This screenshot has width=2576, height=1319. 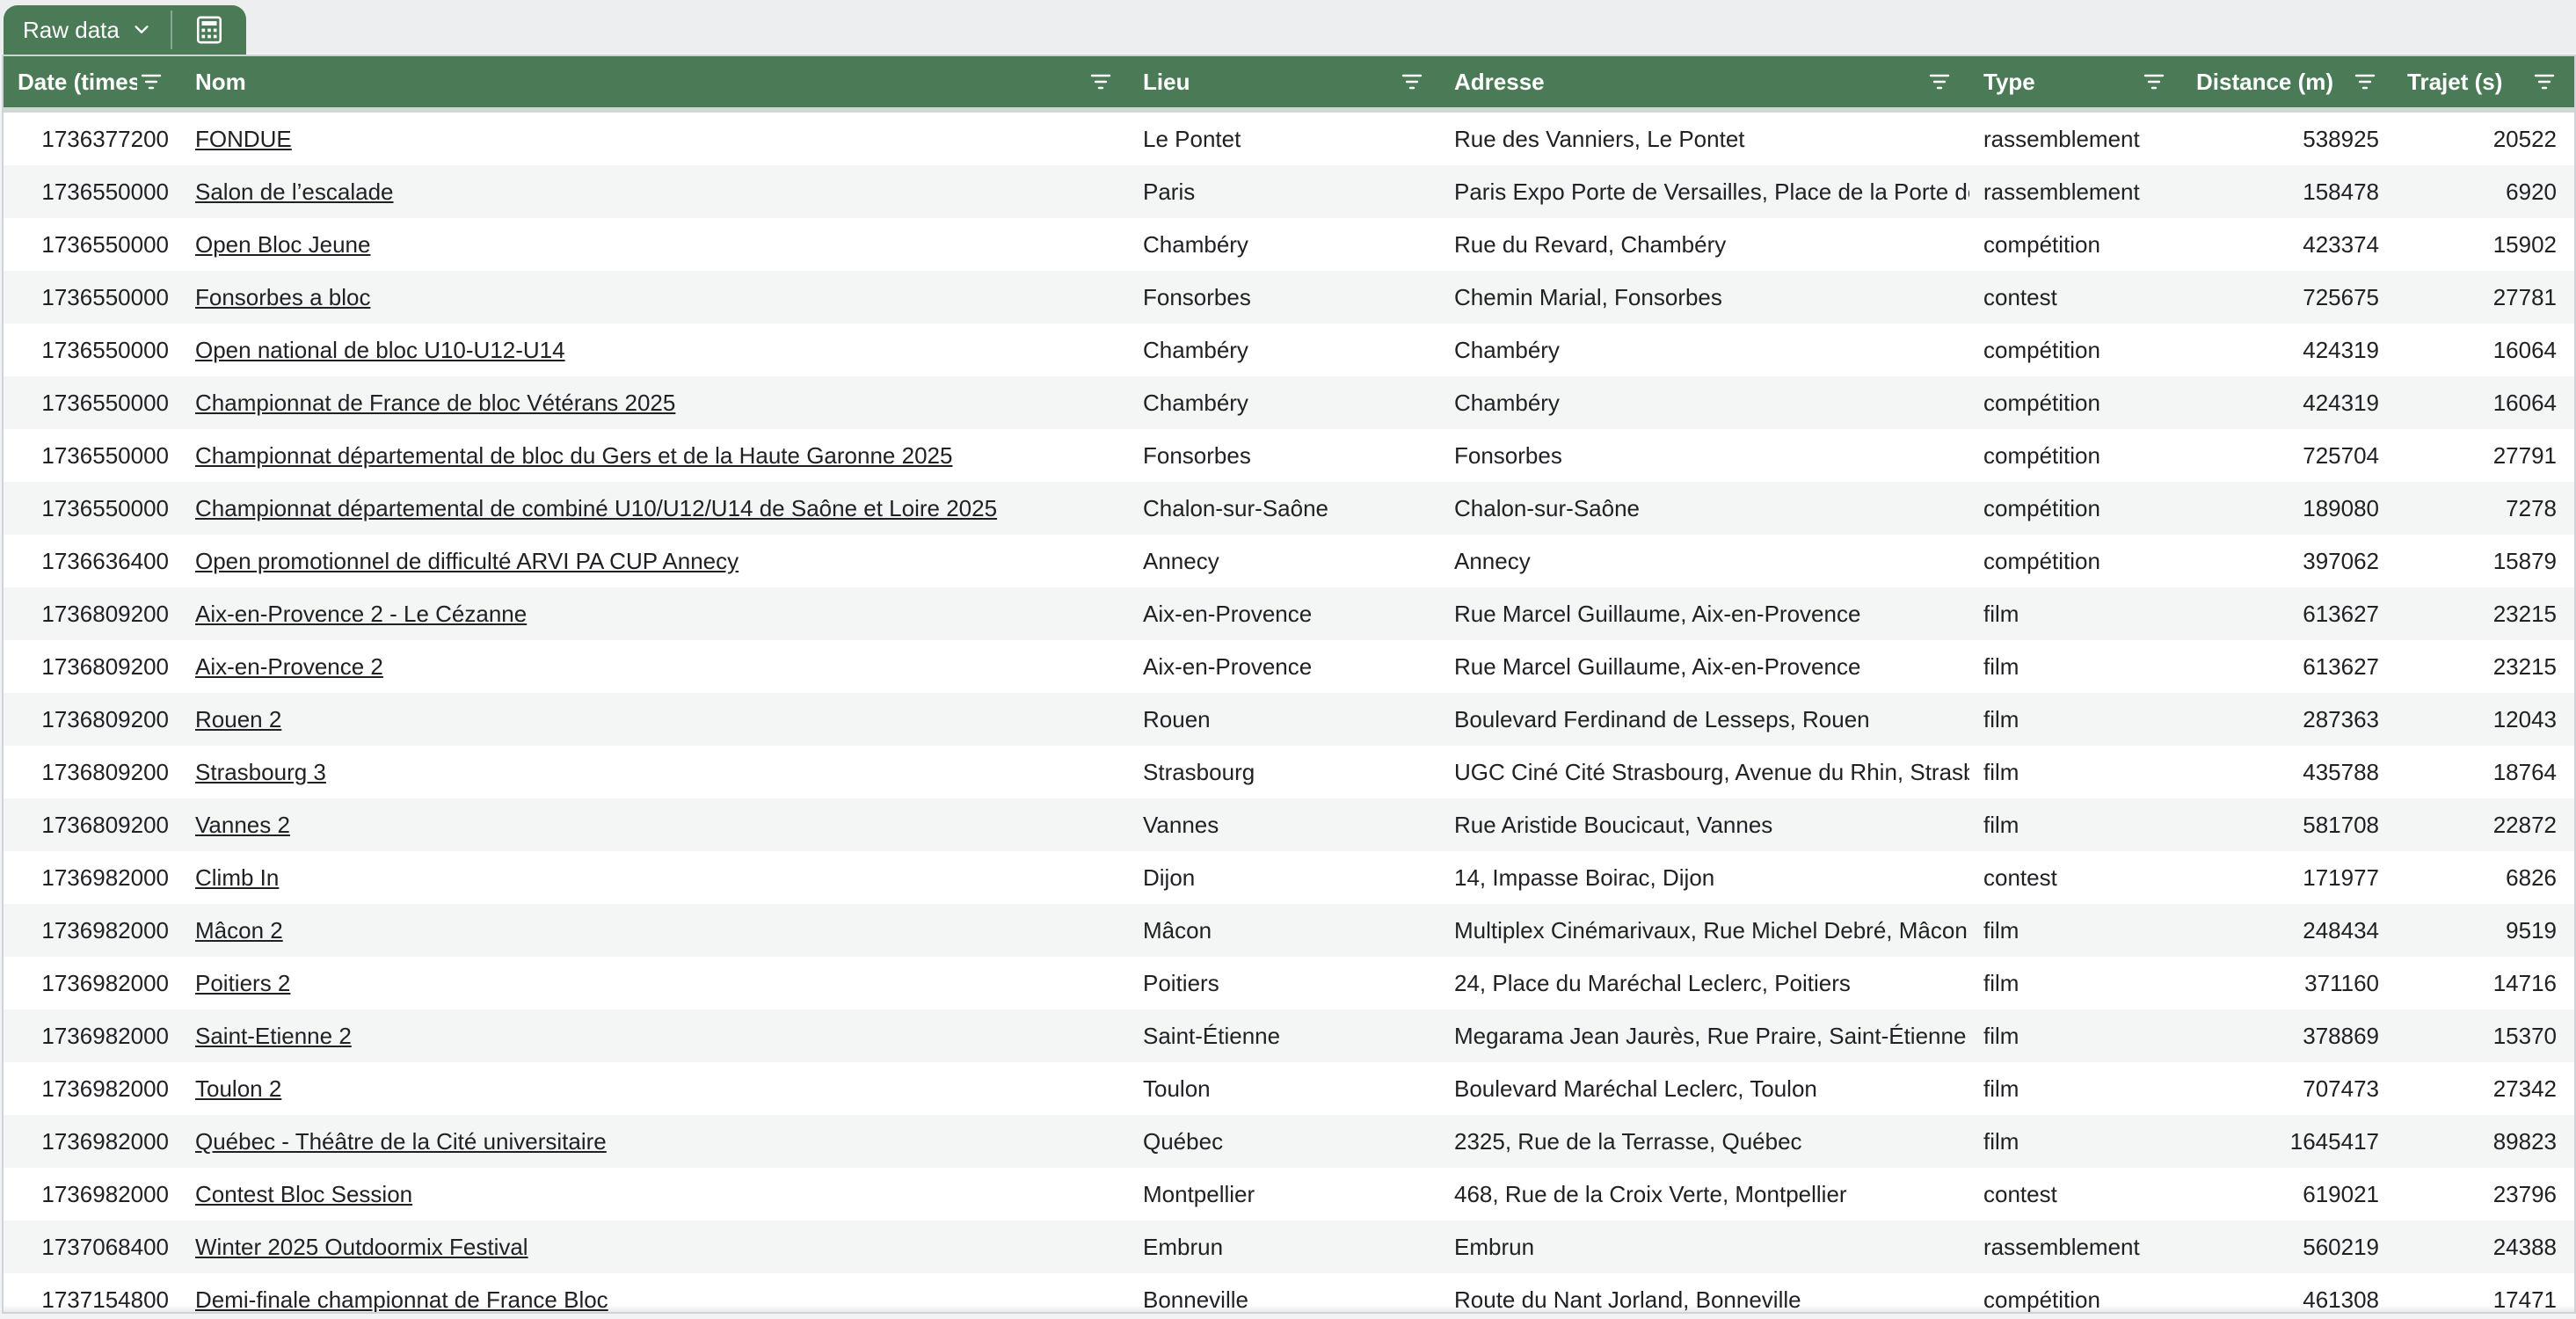 What do you see at coordinates (141, 30) in the screenshot?
I see `chevron-down-icon` at bounding box center [141, 30].